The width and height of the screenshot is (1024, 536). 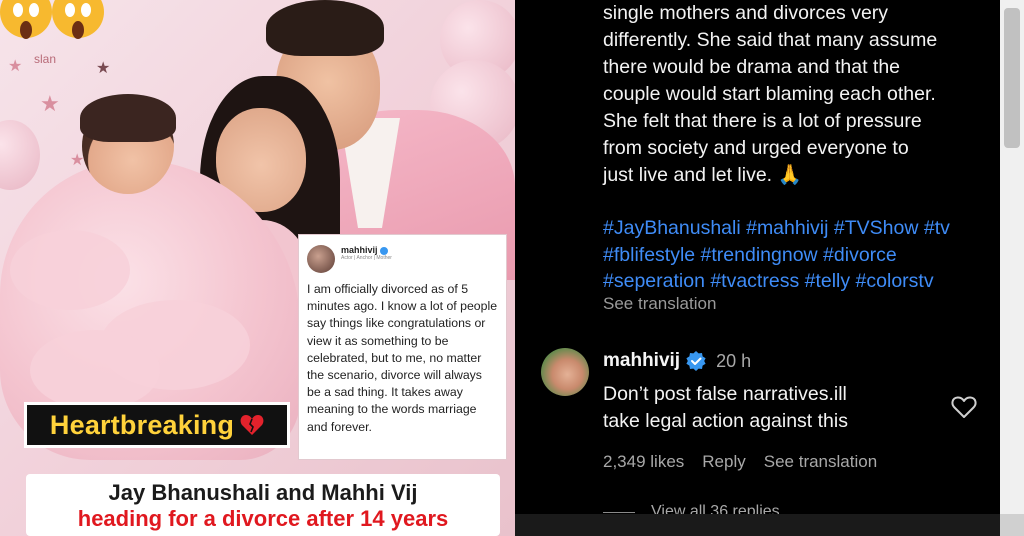 I want to click on caption-line: differently. She said that many assume, so click(x=770, y=40).